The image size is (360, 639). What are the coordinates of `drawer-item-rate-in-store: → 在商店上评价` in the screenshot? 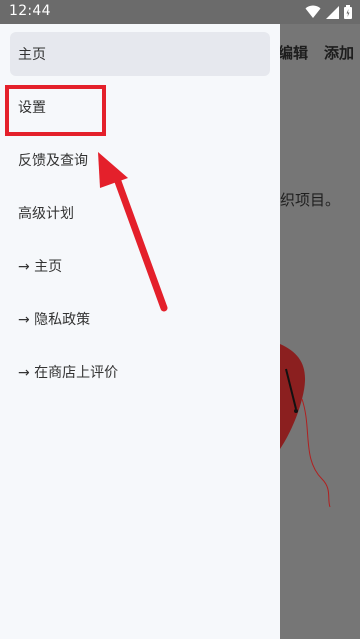 It's located at (140, 372).